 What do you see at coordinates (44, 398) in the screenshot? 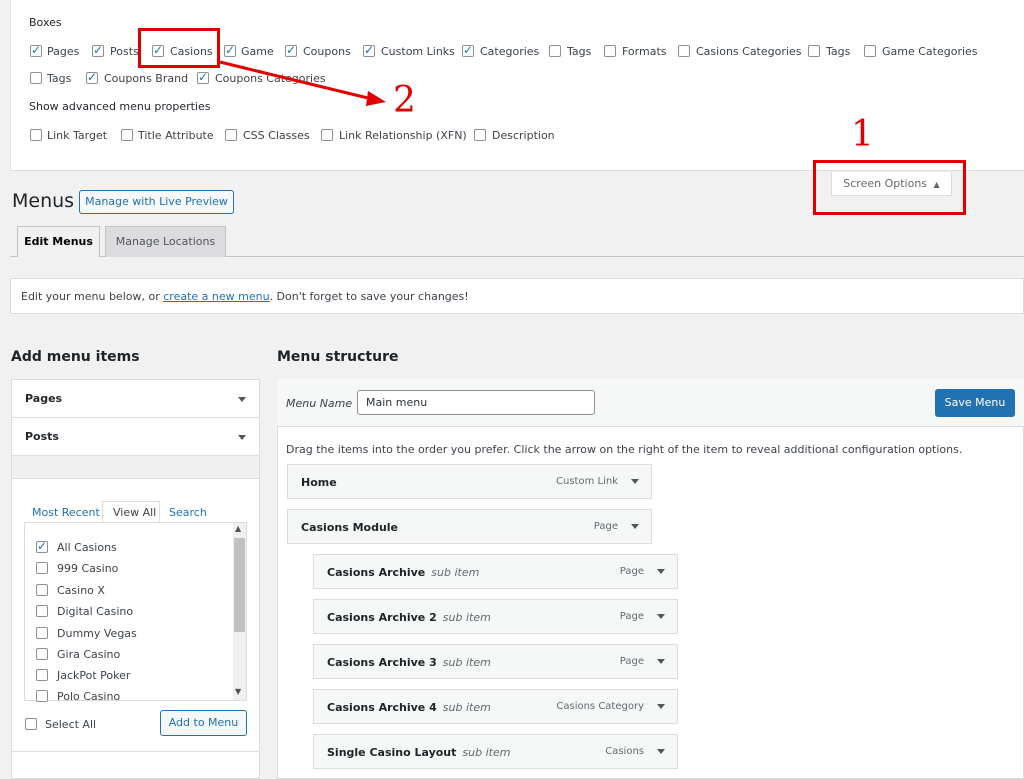
I see `accordion-label: Pages` at bounding box center [44, 398].